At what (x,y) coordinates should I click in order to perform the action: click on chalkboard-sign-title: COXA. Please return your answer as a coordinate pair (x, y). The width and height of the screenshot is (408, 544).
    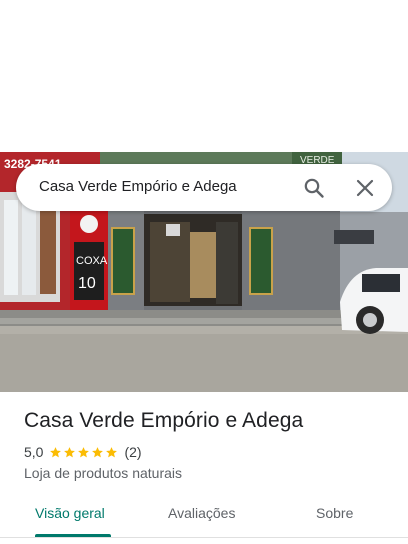
    Looking at the image, I should click on (92, 261).